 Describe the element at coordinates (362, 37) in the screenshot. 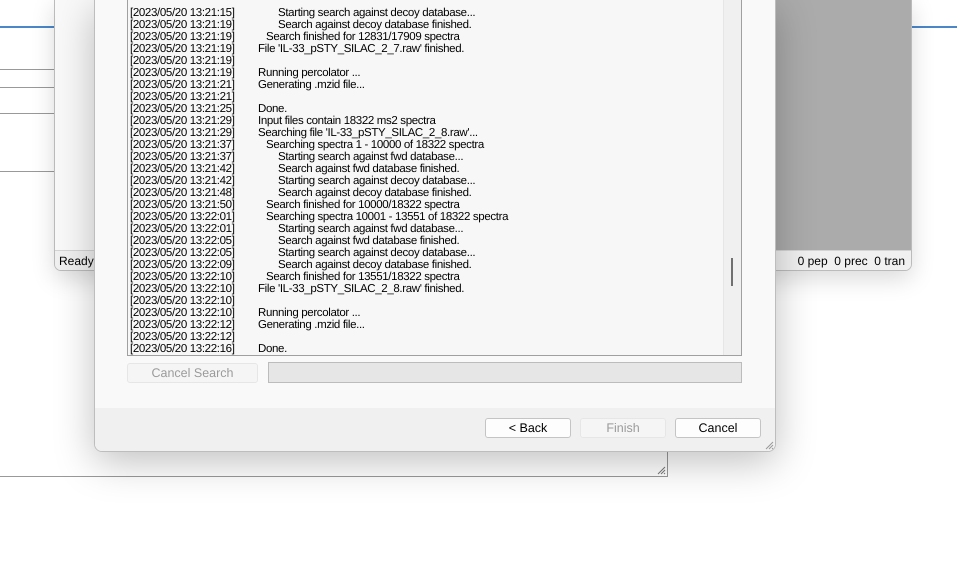

I see `log-message: Search finished for 12831/17909 spectra` at that location.